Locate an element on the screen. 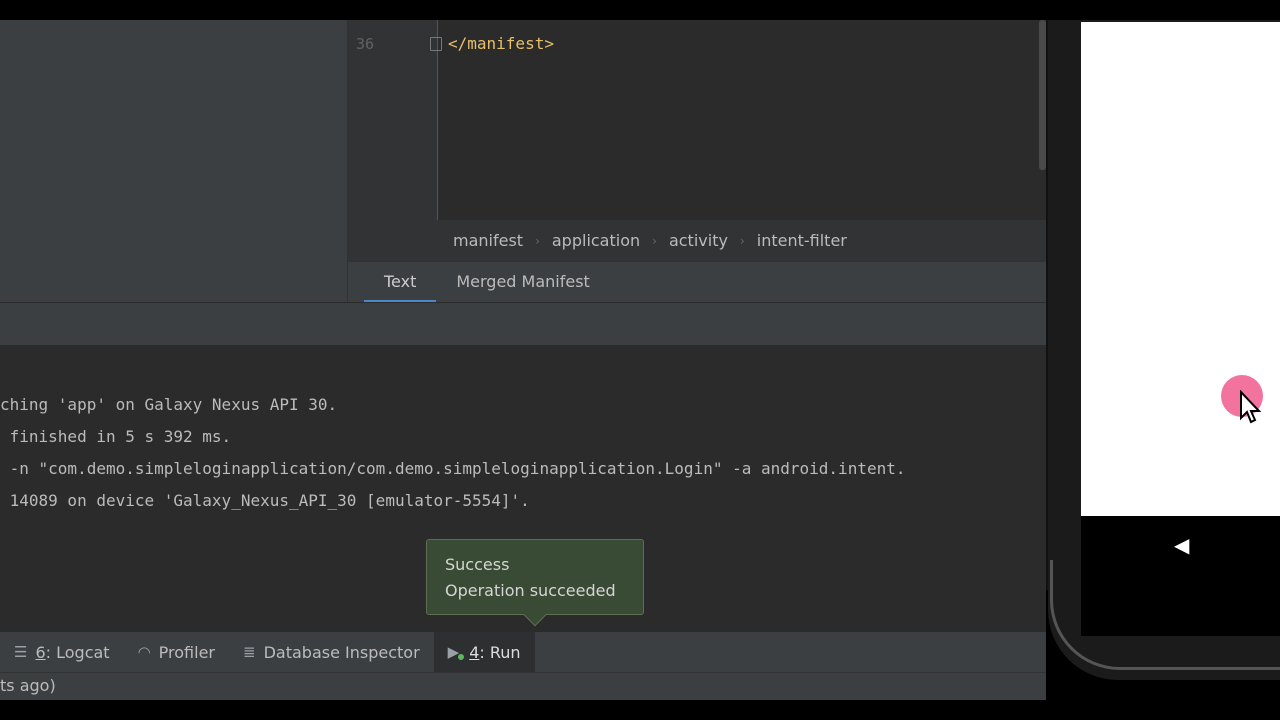 The image size is (1280, 720). breadcrumb-item-manifest: manifest is located at coordinates (488, 240).